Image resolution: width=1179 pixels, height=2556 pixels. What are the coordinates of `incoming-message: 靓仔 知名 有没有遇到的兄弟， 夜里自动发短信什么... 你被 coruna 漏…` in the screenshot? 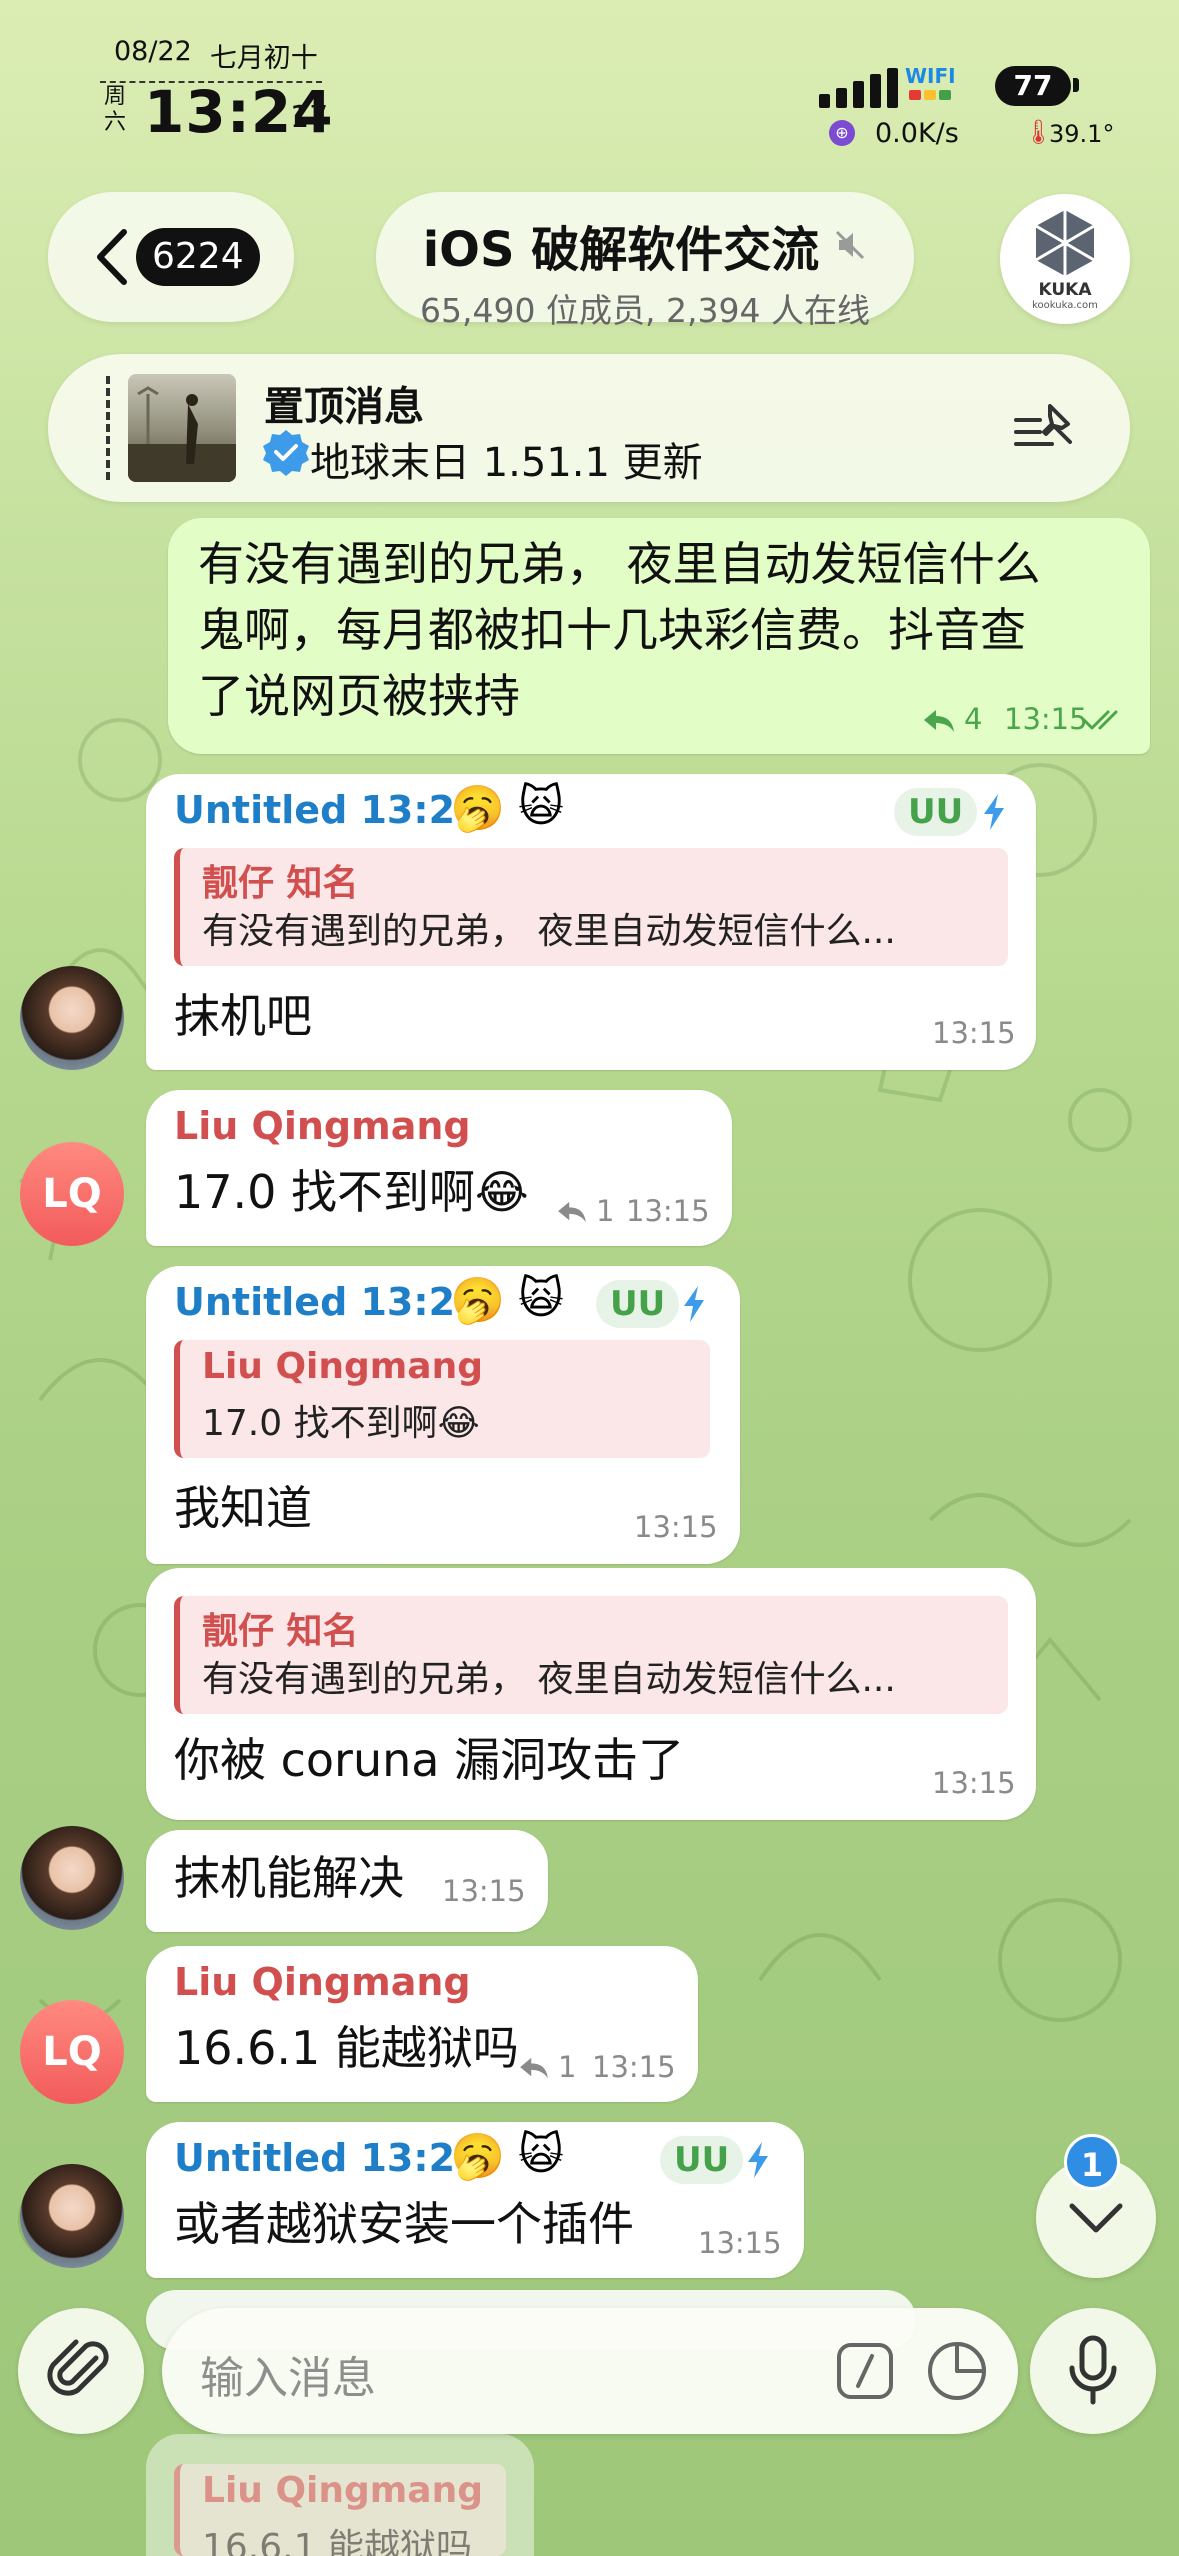 It's located at (591, 1694).